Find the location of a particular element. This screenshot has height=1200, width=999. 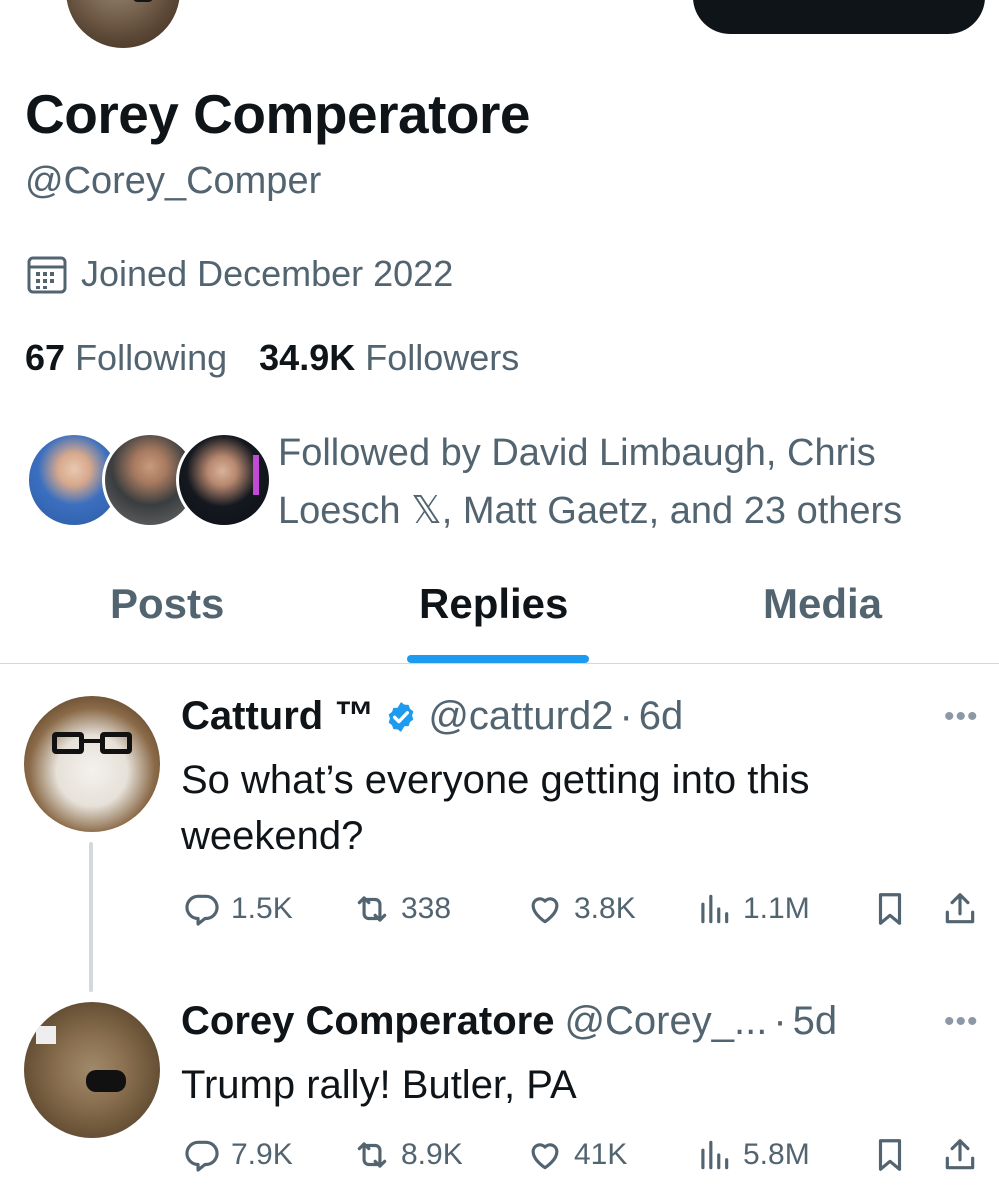

post-author-handle: @catturd2 is located at coordinates (520, 716).